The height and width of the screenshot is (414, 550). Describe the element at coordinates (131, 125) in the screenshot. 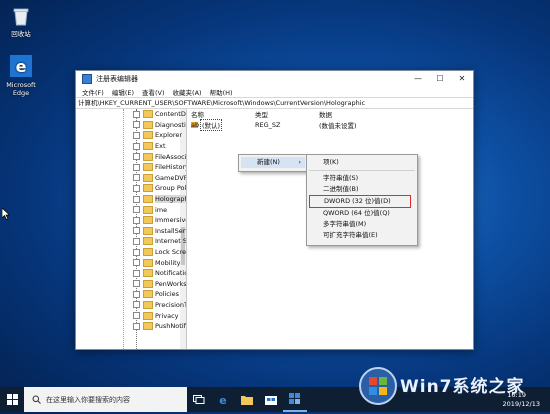

I see `tree-item: Diagnostic` at that location.